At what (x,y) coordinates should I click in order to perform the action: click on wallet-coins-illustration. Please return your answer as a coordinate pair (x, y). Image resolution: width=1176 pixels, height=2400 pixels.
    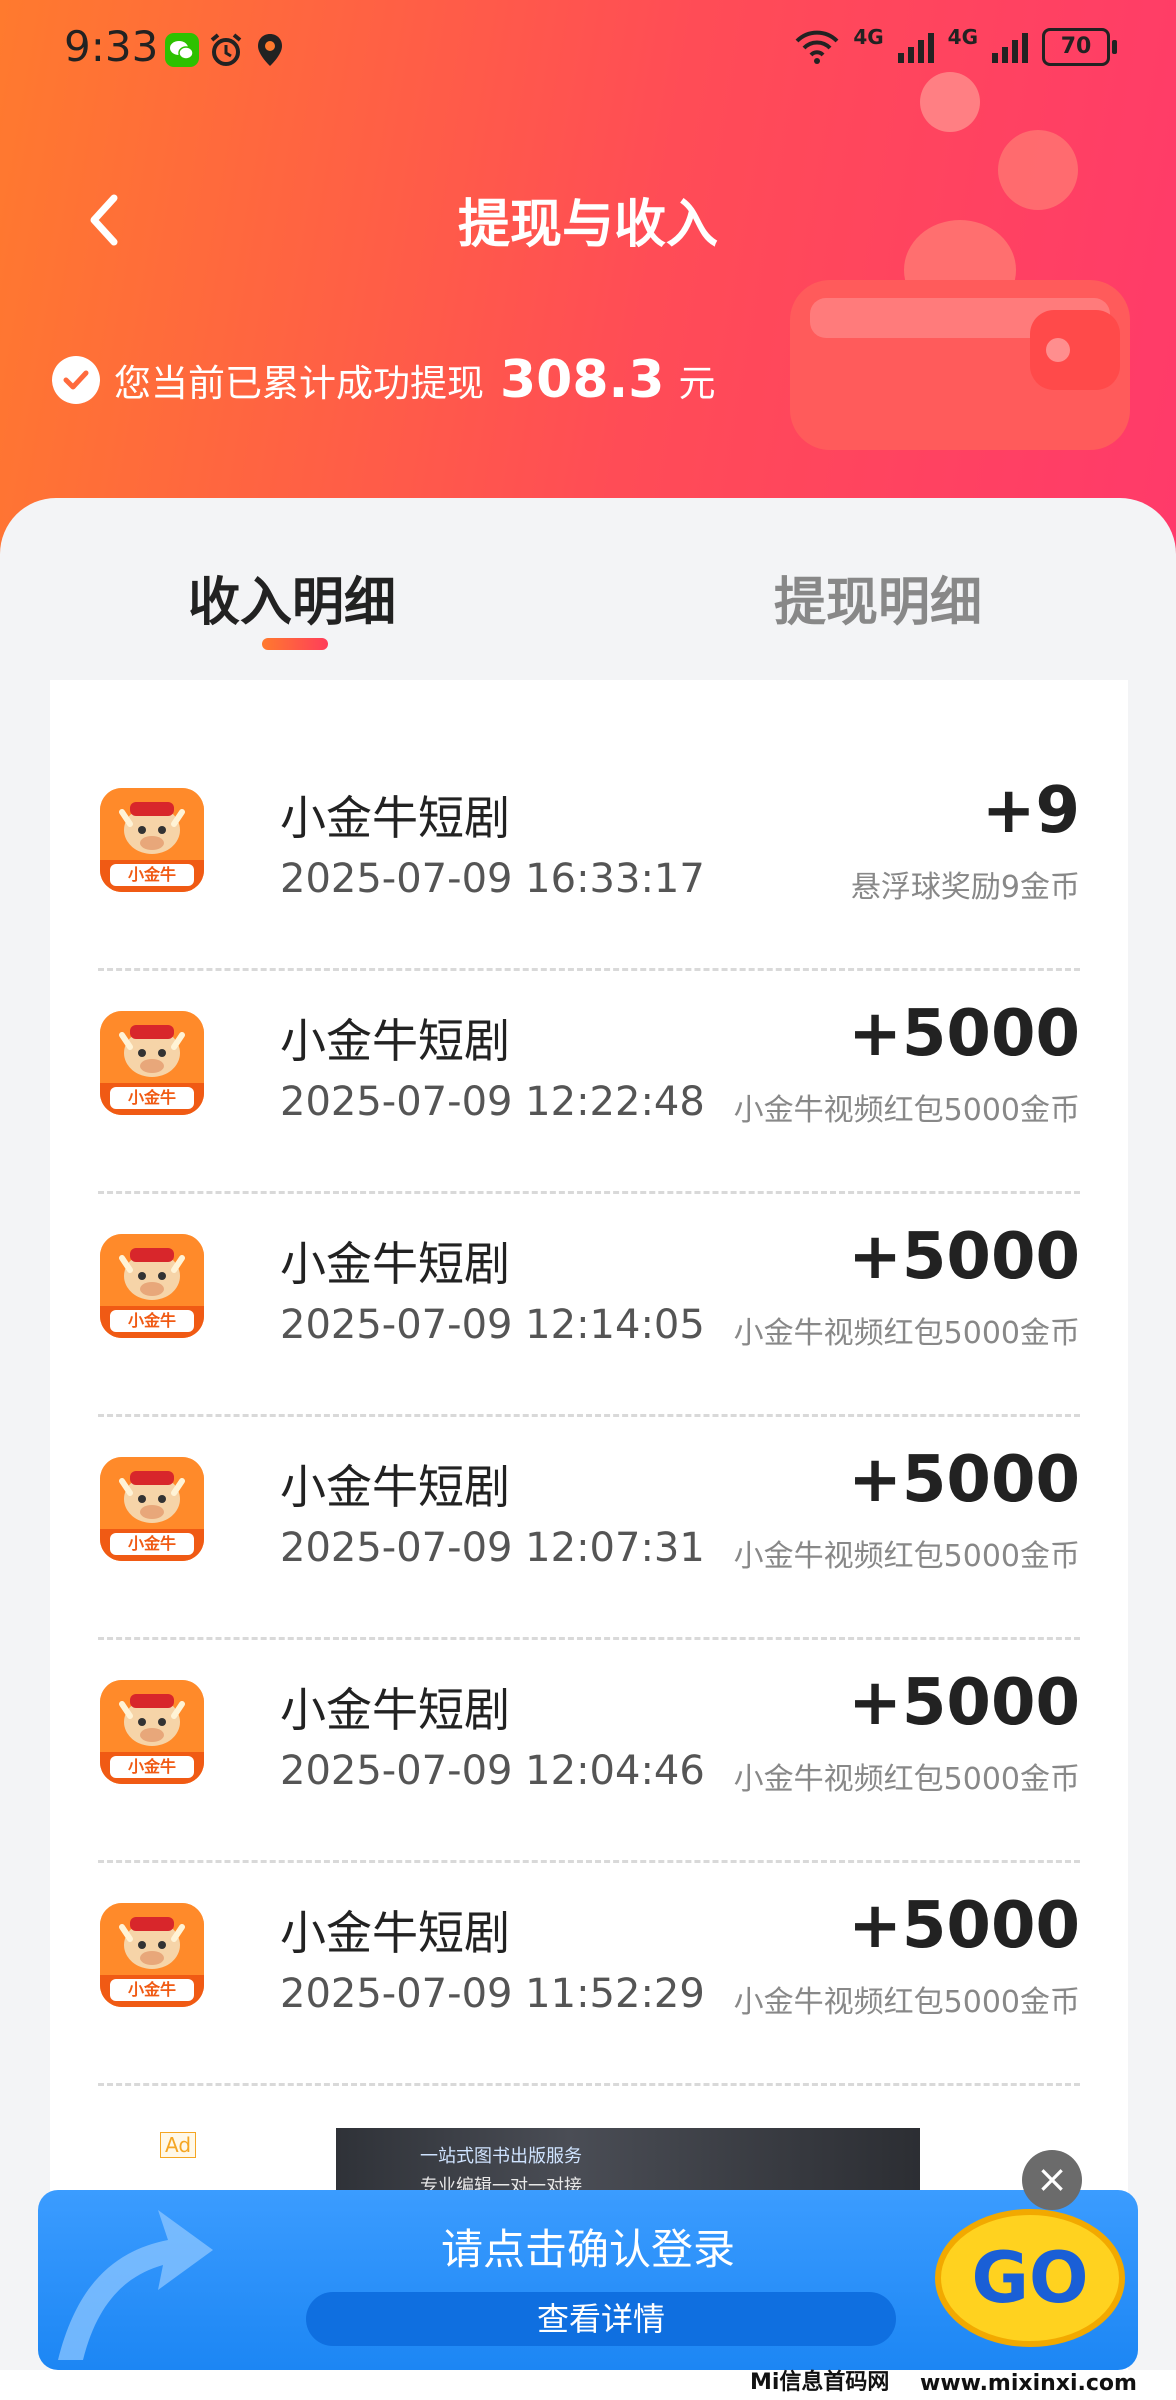
    Looking at the image, I should click on (960, 261).